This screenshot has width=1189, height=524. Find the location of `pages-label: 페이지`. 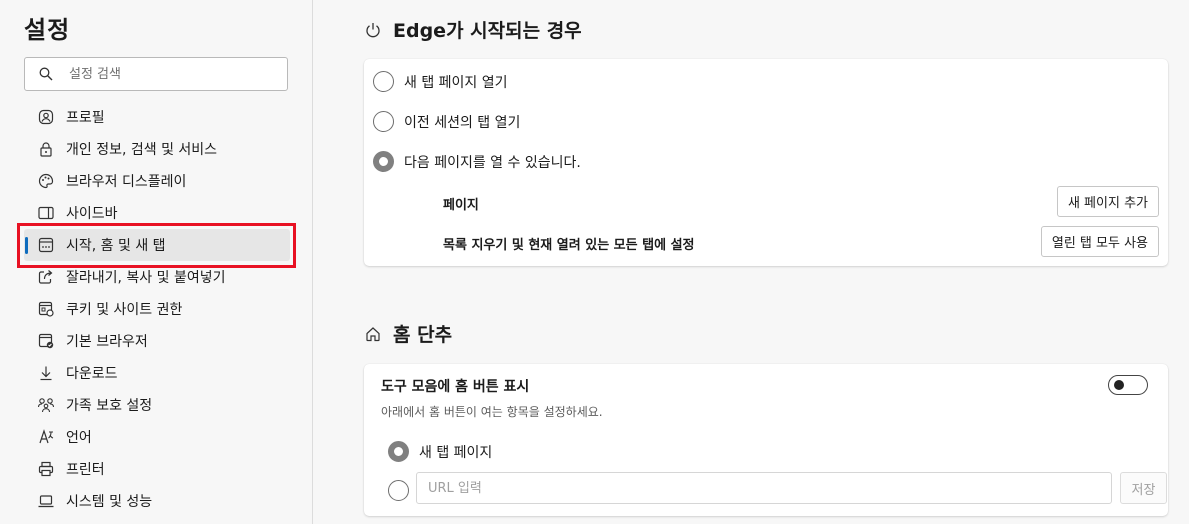

pages-label: 페이지 is located at coordinates (461, 205).